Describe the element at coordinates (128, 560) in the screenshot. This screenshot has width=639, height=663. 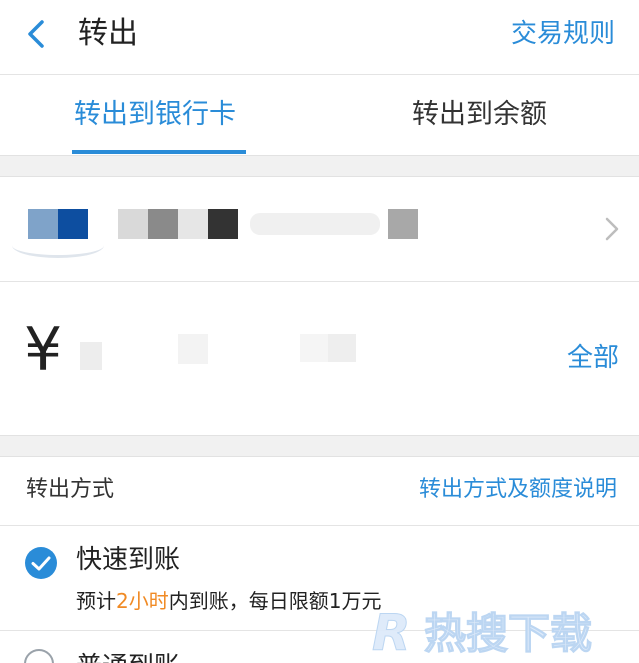
I see `fast-arrival-label: 快速到账` at that location.